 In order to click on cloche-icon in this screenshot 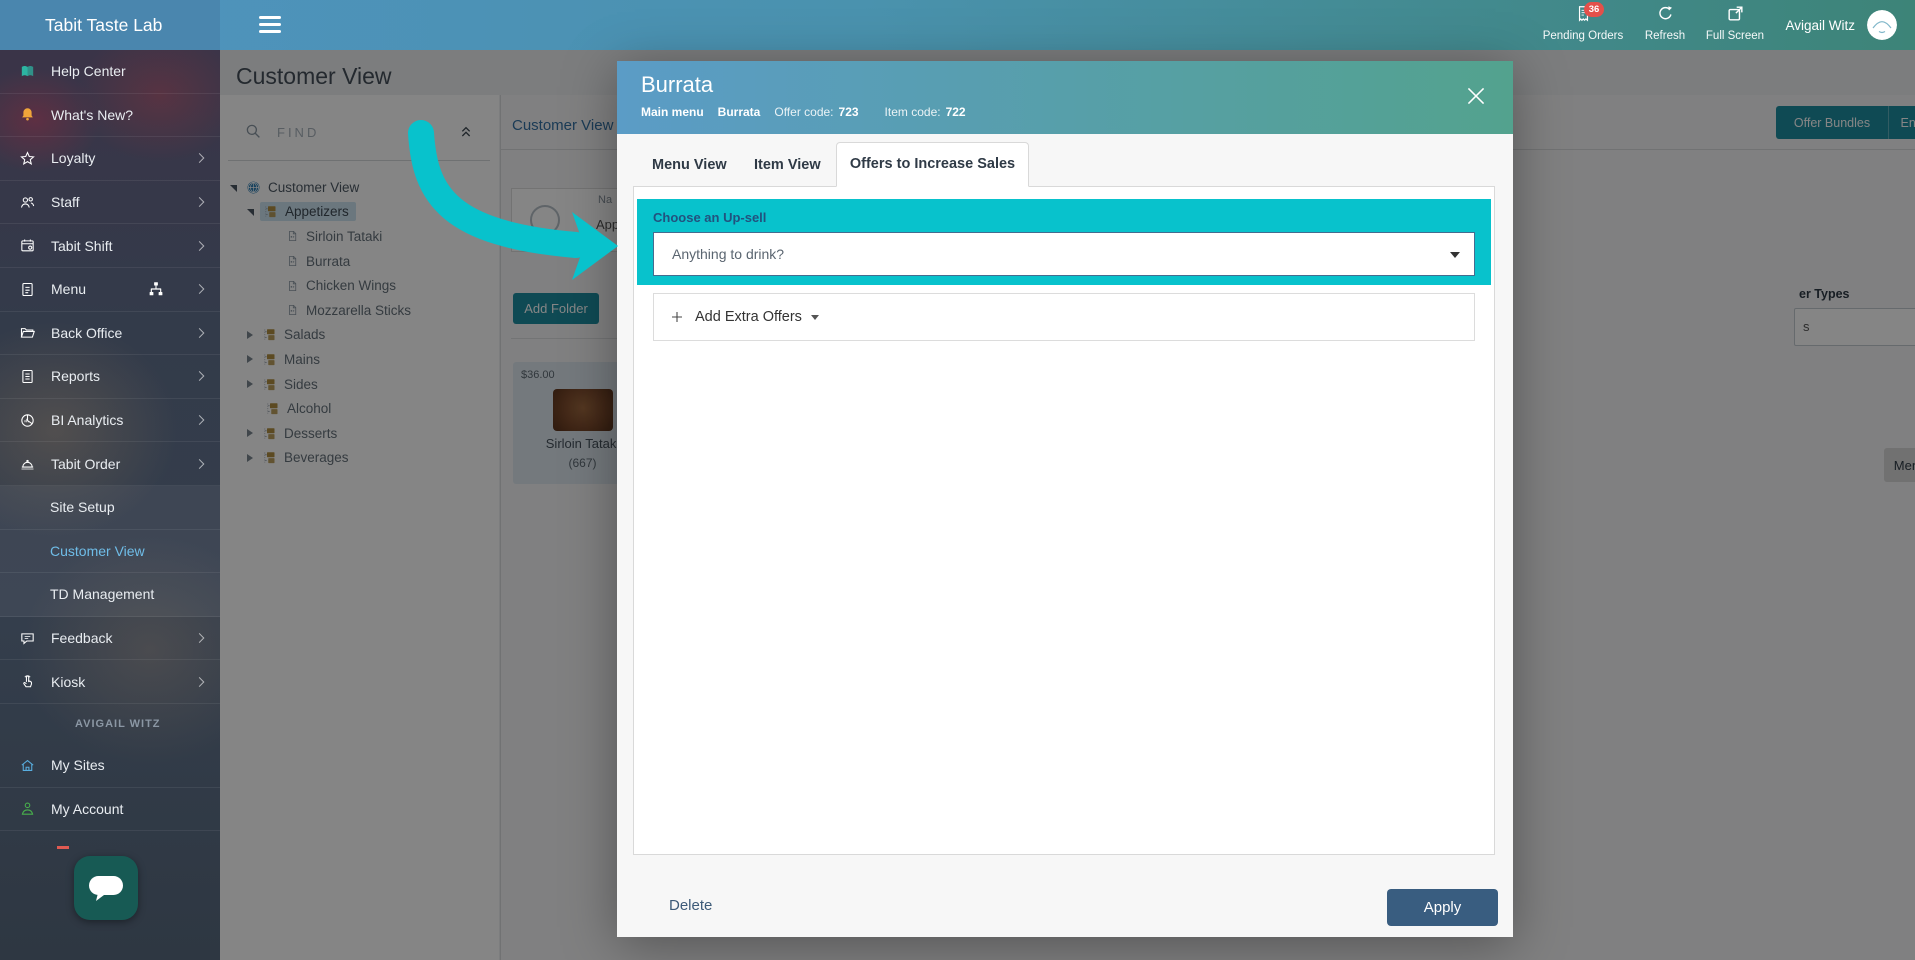, I will do `click(27, 463)`.